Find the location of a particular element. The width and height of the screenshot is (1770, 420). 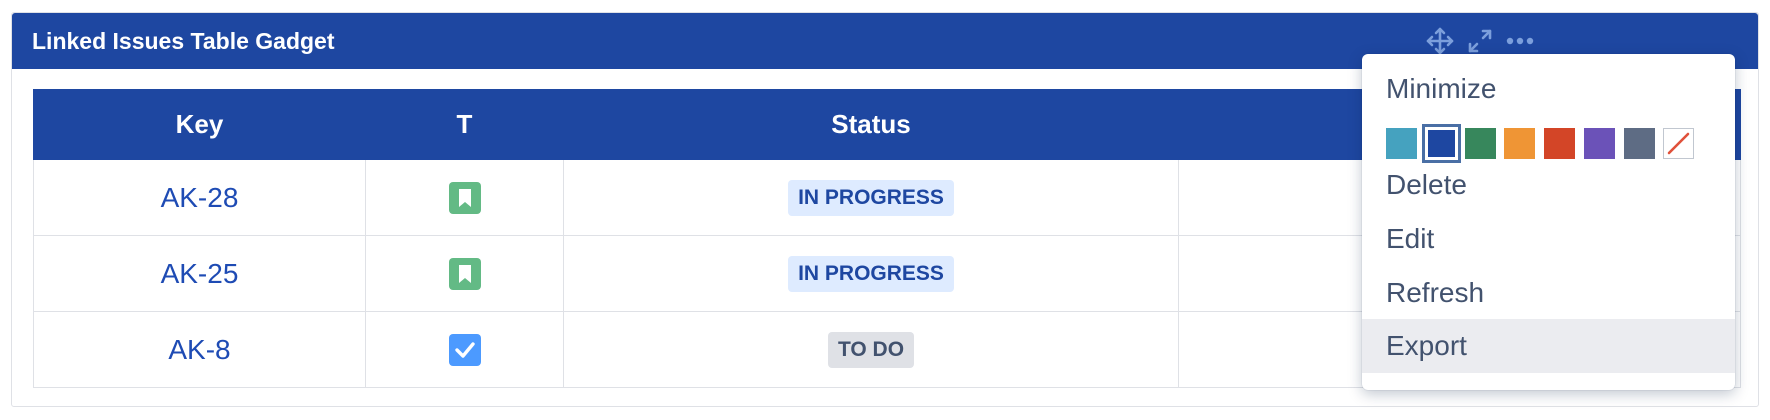

key-cell: AK-8 is located at coordinates (199, 349).